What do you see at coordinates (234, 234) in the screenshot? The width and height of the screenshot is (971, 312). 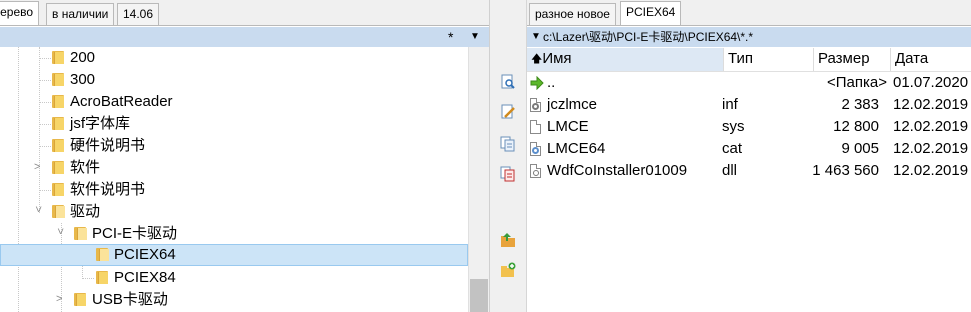 I see `tree-item-pcie-drivers: > PCI-E卡驱动` at bounding box center [234, 234].